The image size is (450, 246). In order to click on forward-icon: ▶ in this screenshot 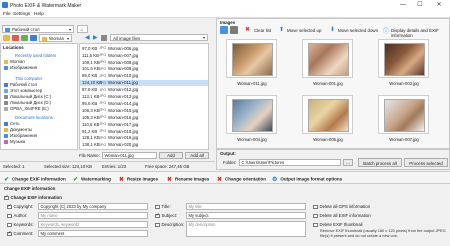, I will do `click(95, 37)`.